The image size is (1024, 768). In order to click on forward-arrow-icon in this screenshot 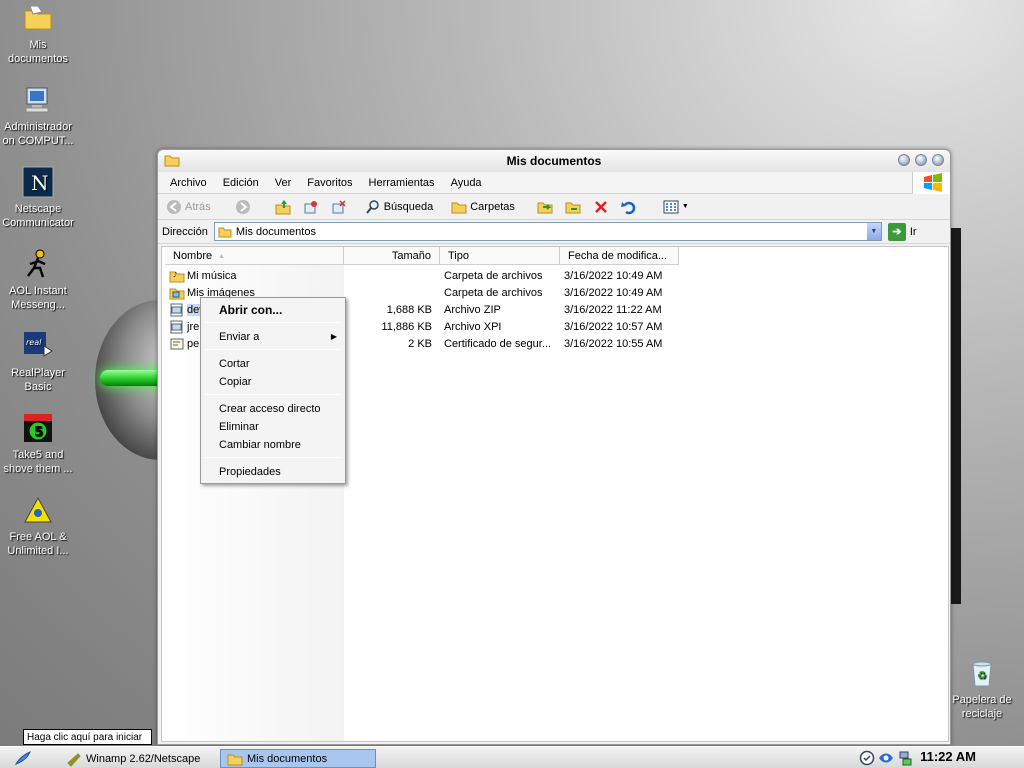, I will do `click(242, 206)`.